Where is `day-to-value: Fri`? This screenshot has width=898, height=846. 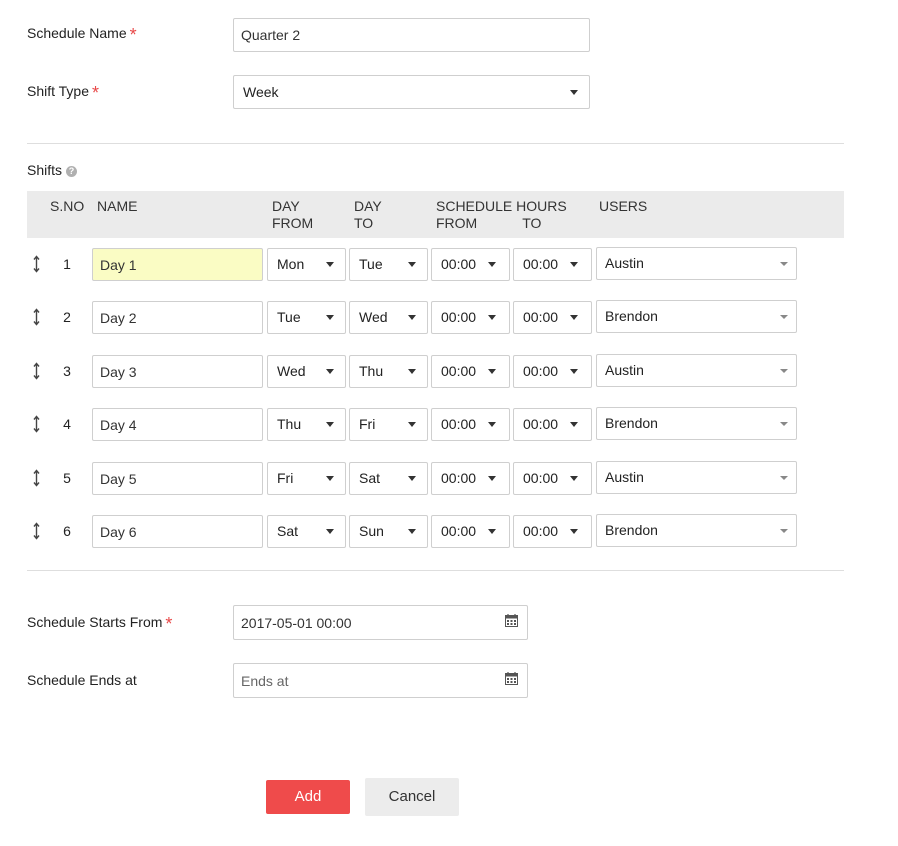
day-to-value: Fri is located at coordinates (367, 424).